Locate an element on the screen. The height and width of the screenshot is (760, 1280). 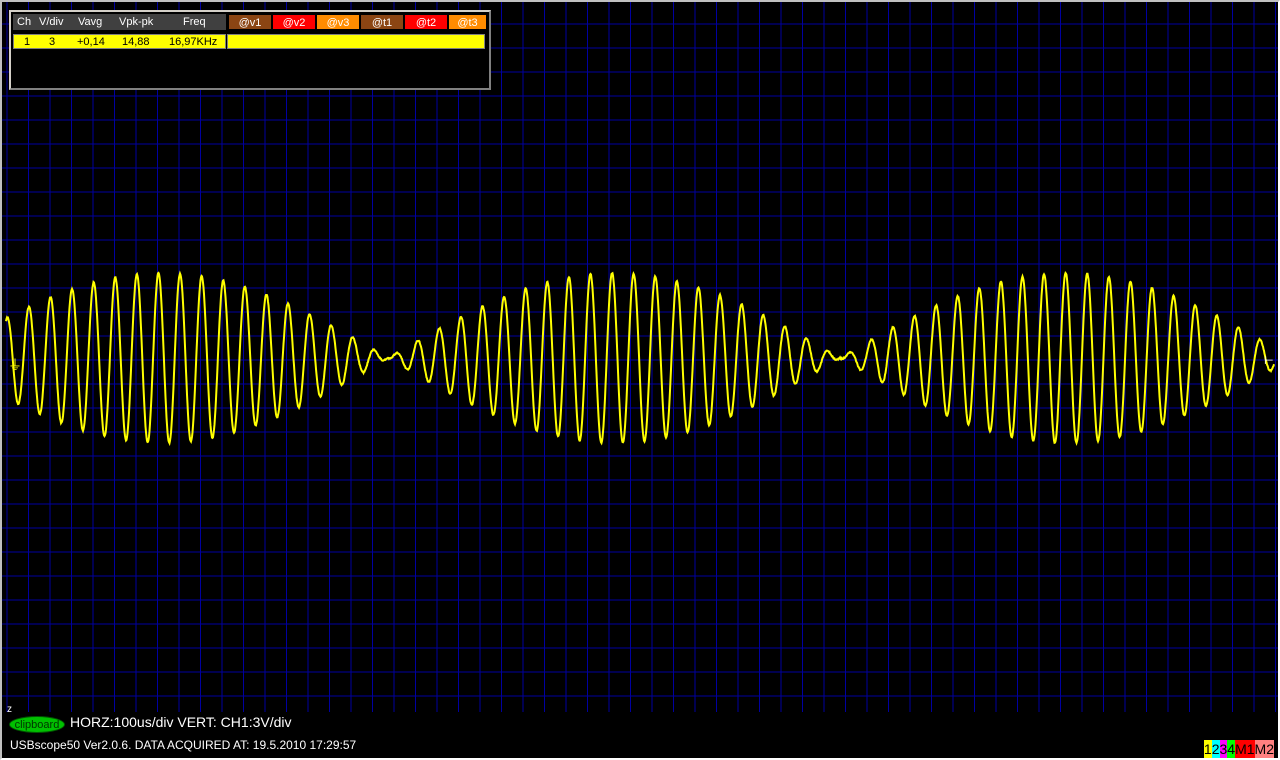
cursor-v3-button: @v3 is located at coordinates (338, 22).